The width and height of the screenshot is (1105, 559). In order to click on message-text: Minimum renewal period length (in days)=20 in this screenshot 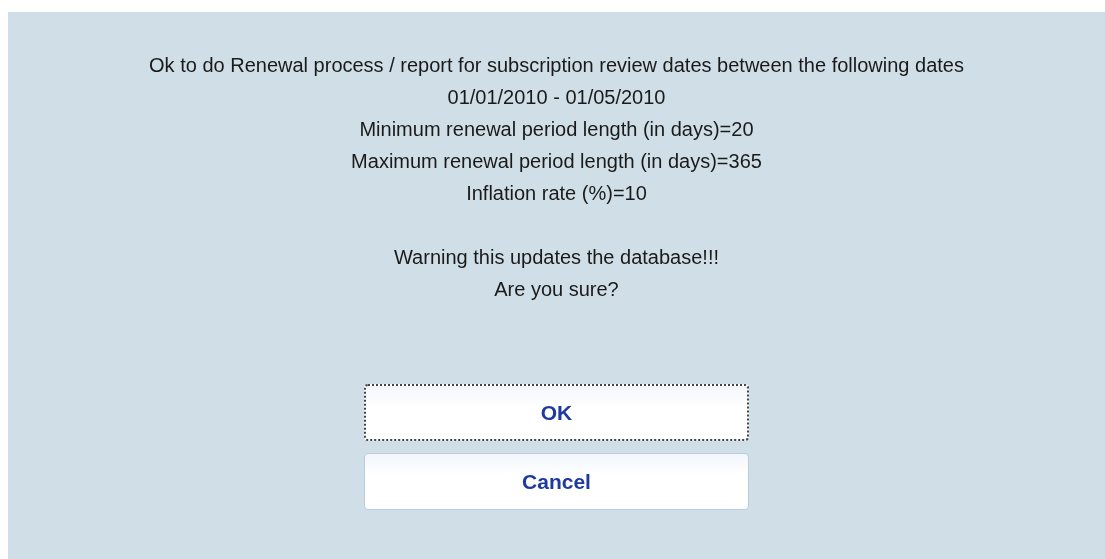, I will do `click(556, 129)`.